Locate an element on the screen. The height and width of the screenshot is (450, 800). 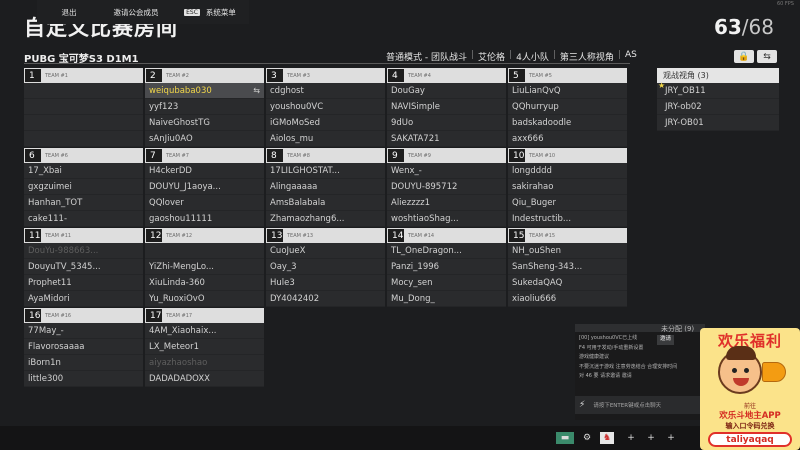
player-slot: youshou0VC is located at coordinates (325, 107).